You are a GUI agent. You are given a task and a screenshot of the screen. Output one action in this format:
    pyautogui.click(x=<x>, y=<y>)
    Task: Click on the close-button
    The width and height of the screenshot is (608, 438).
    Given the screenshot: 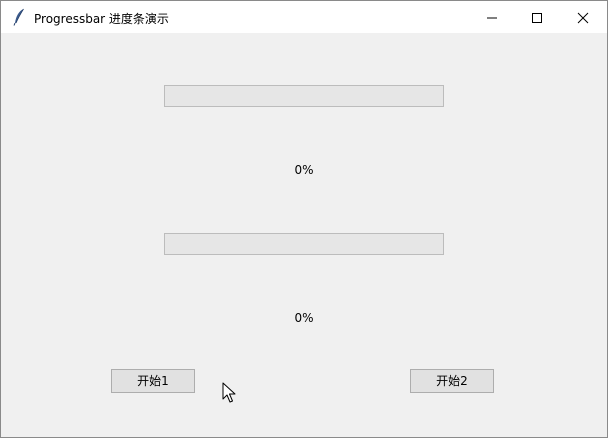 What is the action you would take?
    pyautogui.click(x=583, y=17)
    